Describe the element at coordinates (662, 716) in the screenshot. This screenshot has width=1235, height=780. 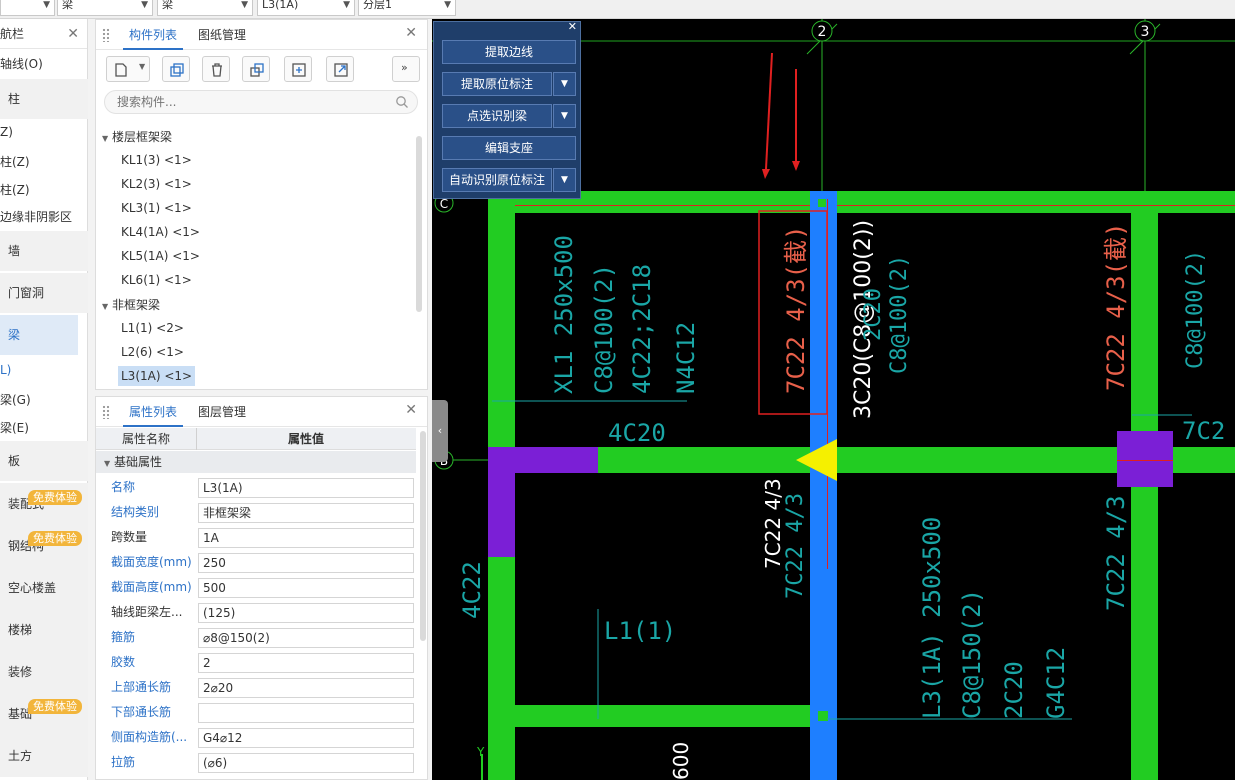
I see `beam-l1-bottom` at that location.